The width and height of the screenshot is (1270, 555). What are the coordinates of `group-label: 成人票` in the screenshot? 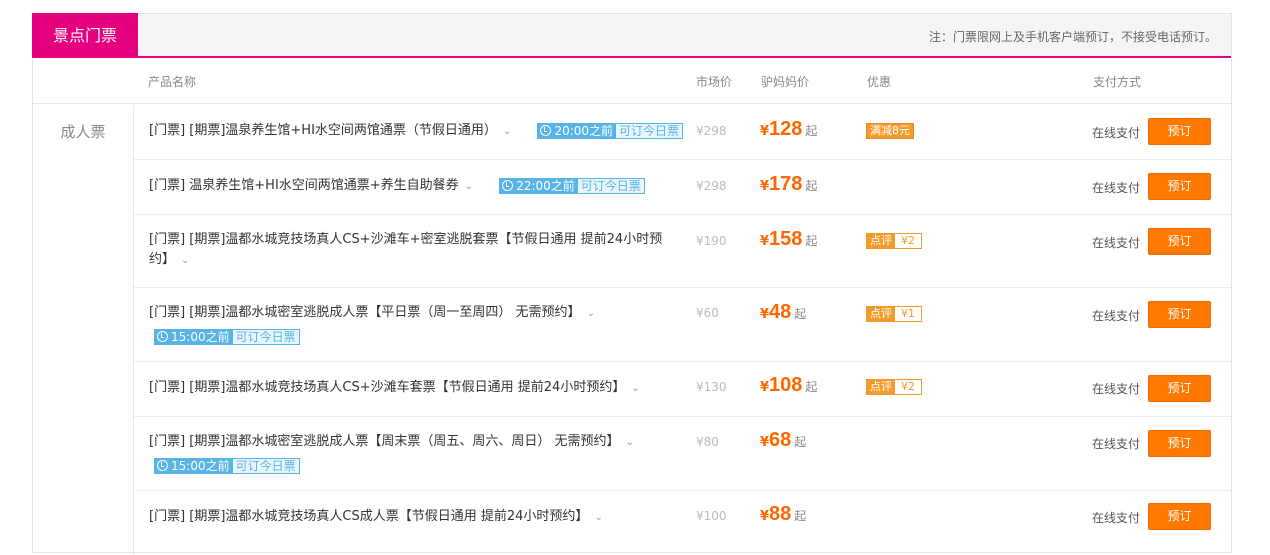 It's located at (83, 132).